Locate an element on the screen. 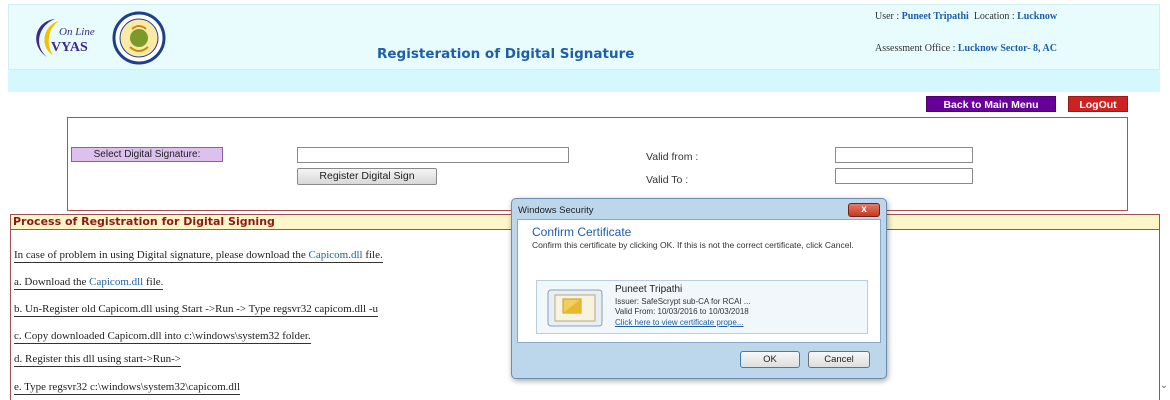  office-label: Assessment Office : is located at coordinates (915, 48).